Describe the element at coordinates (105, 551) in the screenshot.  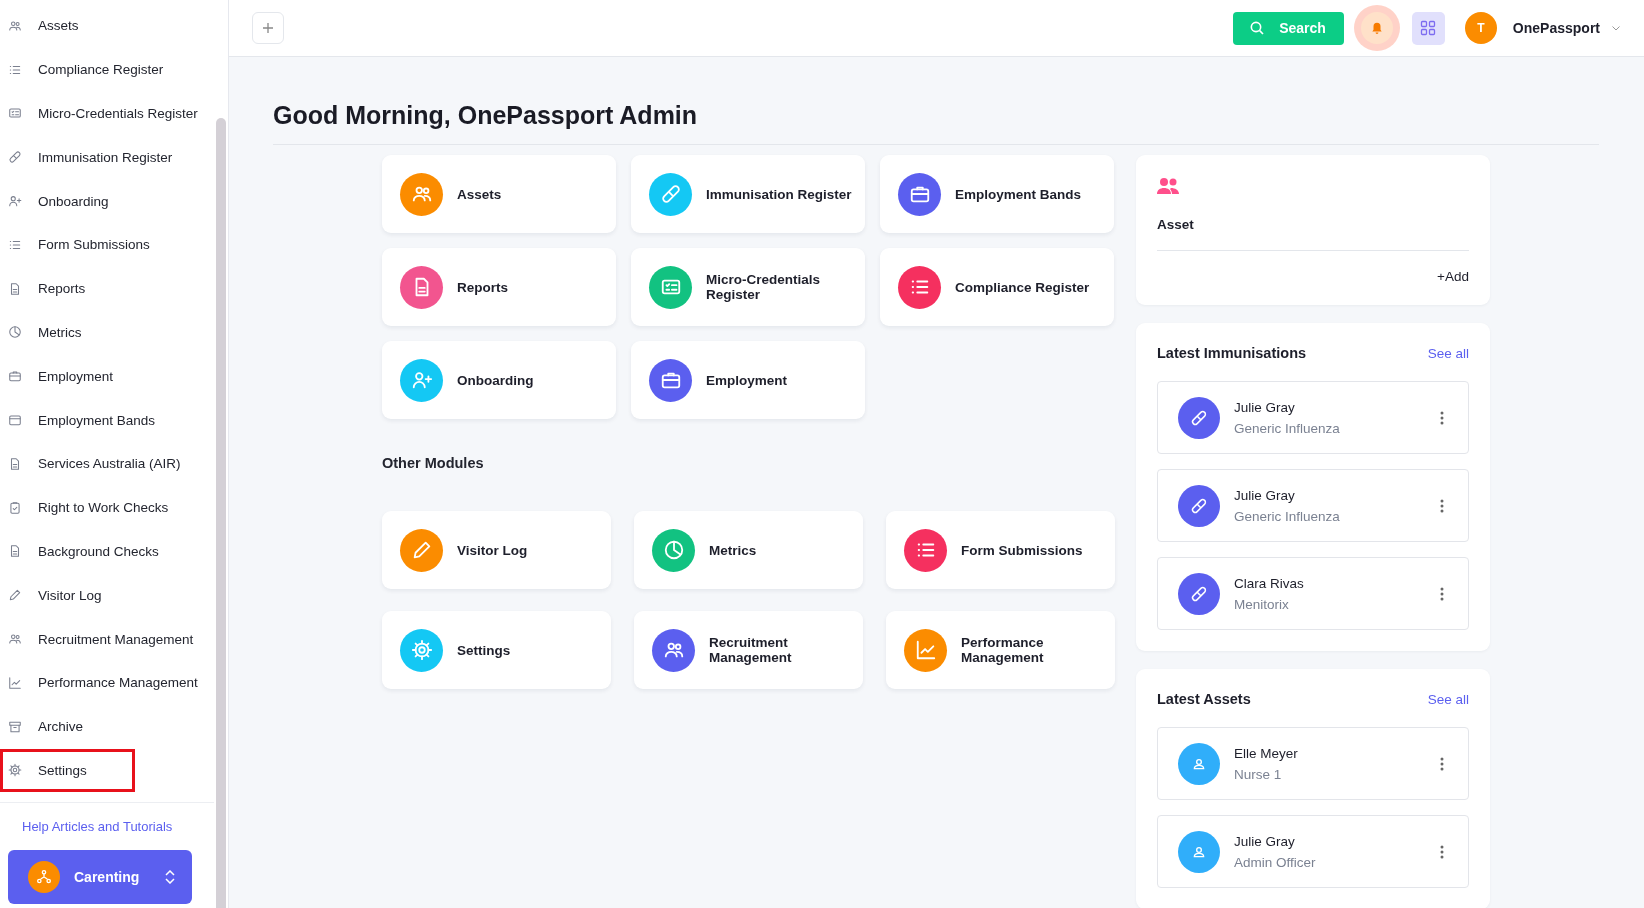
I see `sidebar-item: Background Checks` at that location.